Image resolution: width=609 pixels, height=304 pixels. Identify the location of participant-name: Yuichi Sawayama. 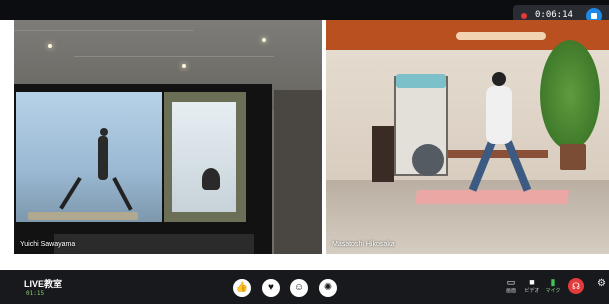
(48, 244).